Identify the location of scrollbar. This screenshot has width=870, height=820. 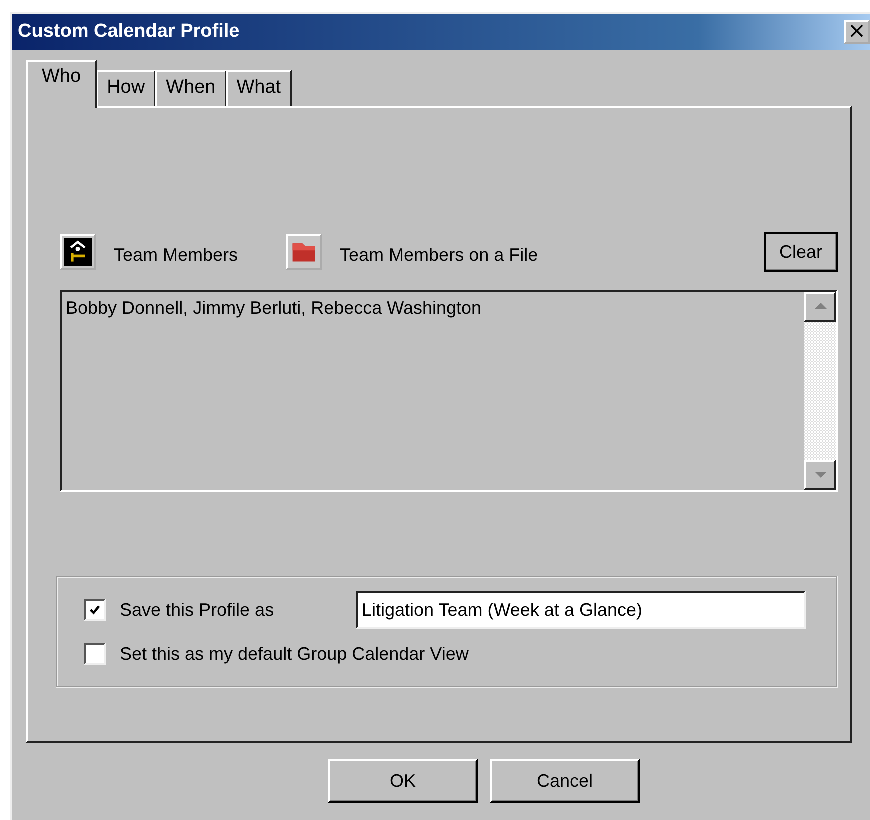
(820, 391).